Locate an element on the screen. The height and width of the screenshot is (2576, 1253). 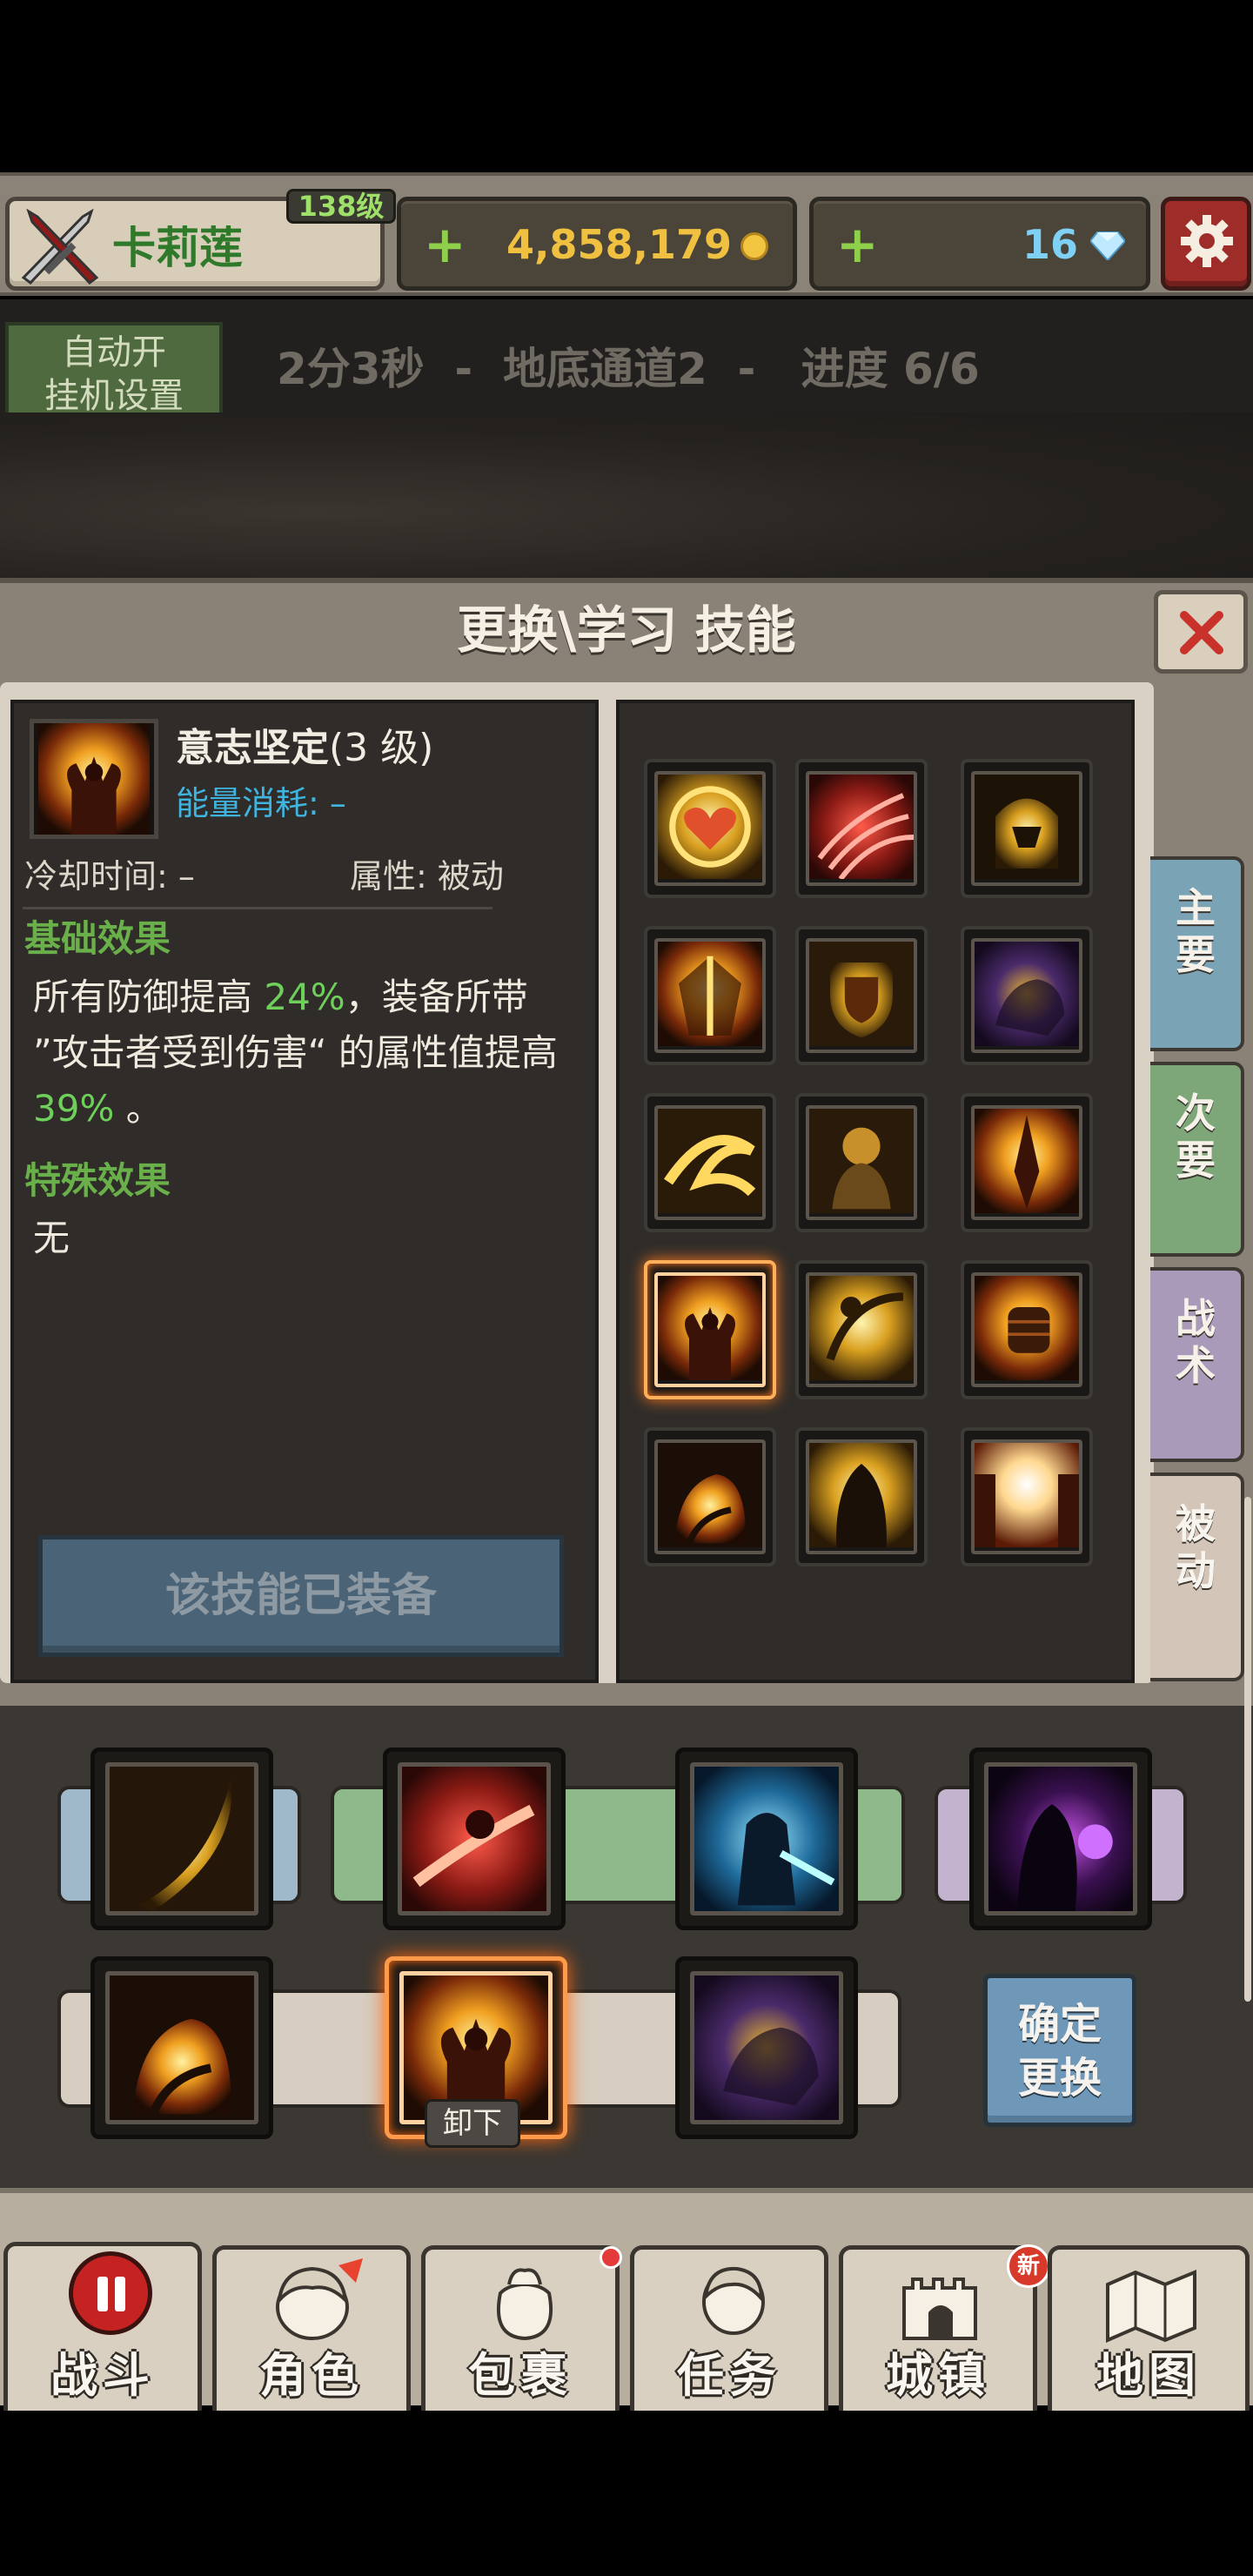
gem-chip: + 16 is located at coordinates (979, 244).